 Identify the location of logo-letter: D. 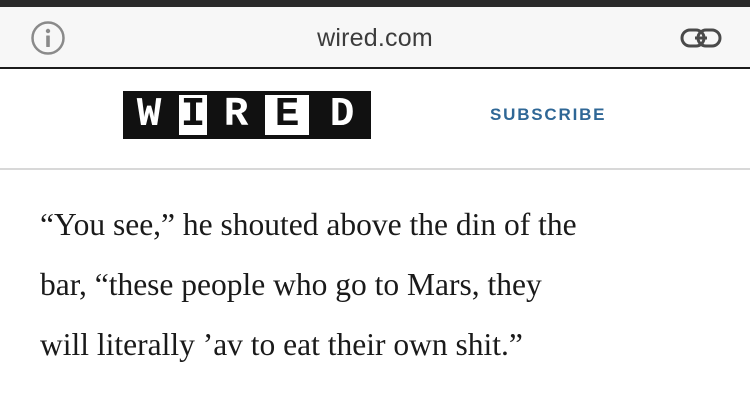
(342, 115).